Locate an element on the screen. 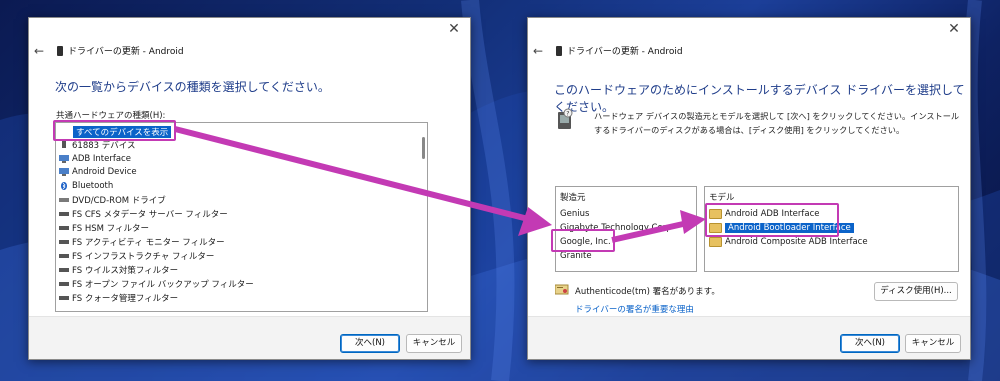 The height and width of the screenshot is (381, 1000). arrow-to-google is located at coordinates (357, 175).